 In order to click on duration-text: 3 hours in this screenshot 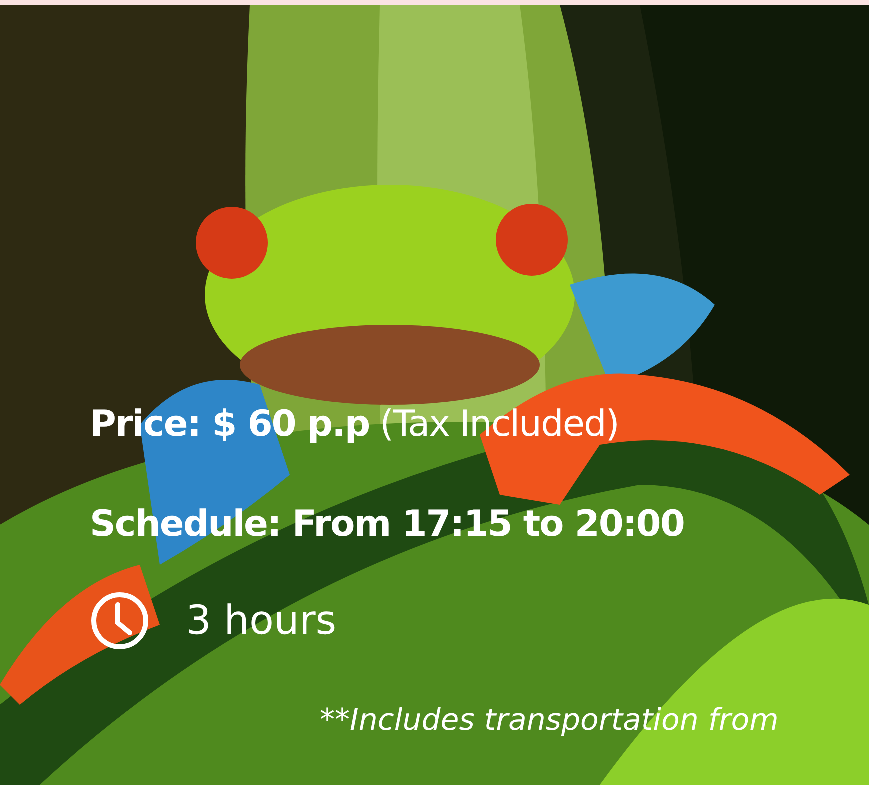, I will do `click(261, 621)`.